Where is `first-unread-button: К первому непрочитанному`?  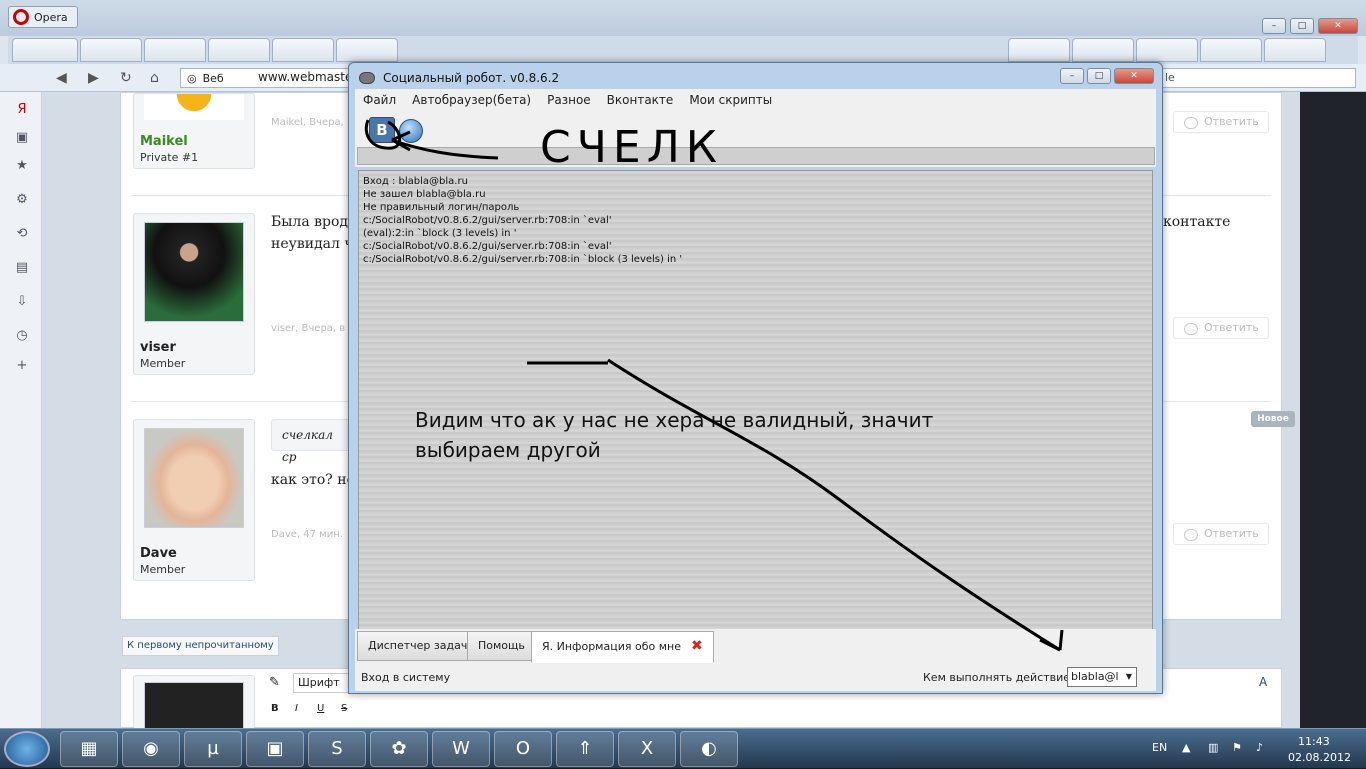
first-unread-button: К первому непрочитанному is located at coordinates (200, 646).